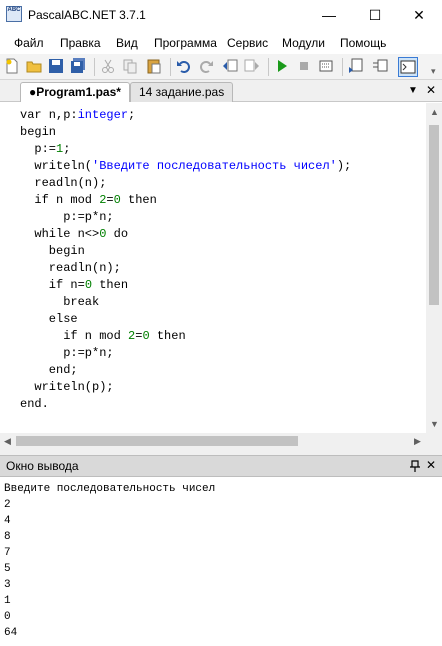  I want to click on paste-icon, so click(154, 66).